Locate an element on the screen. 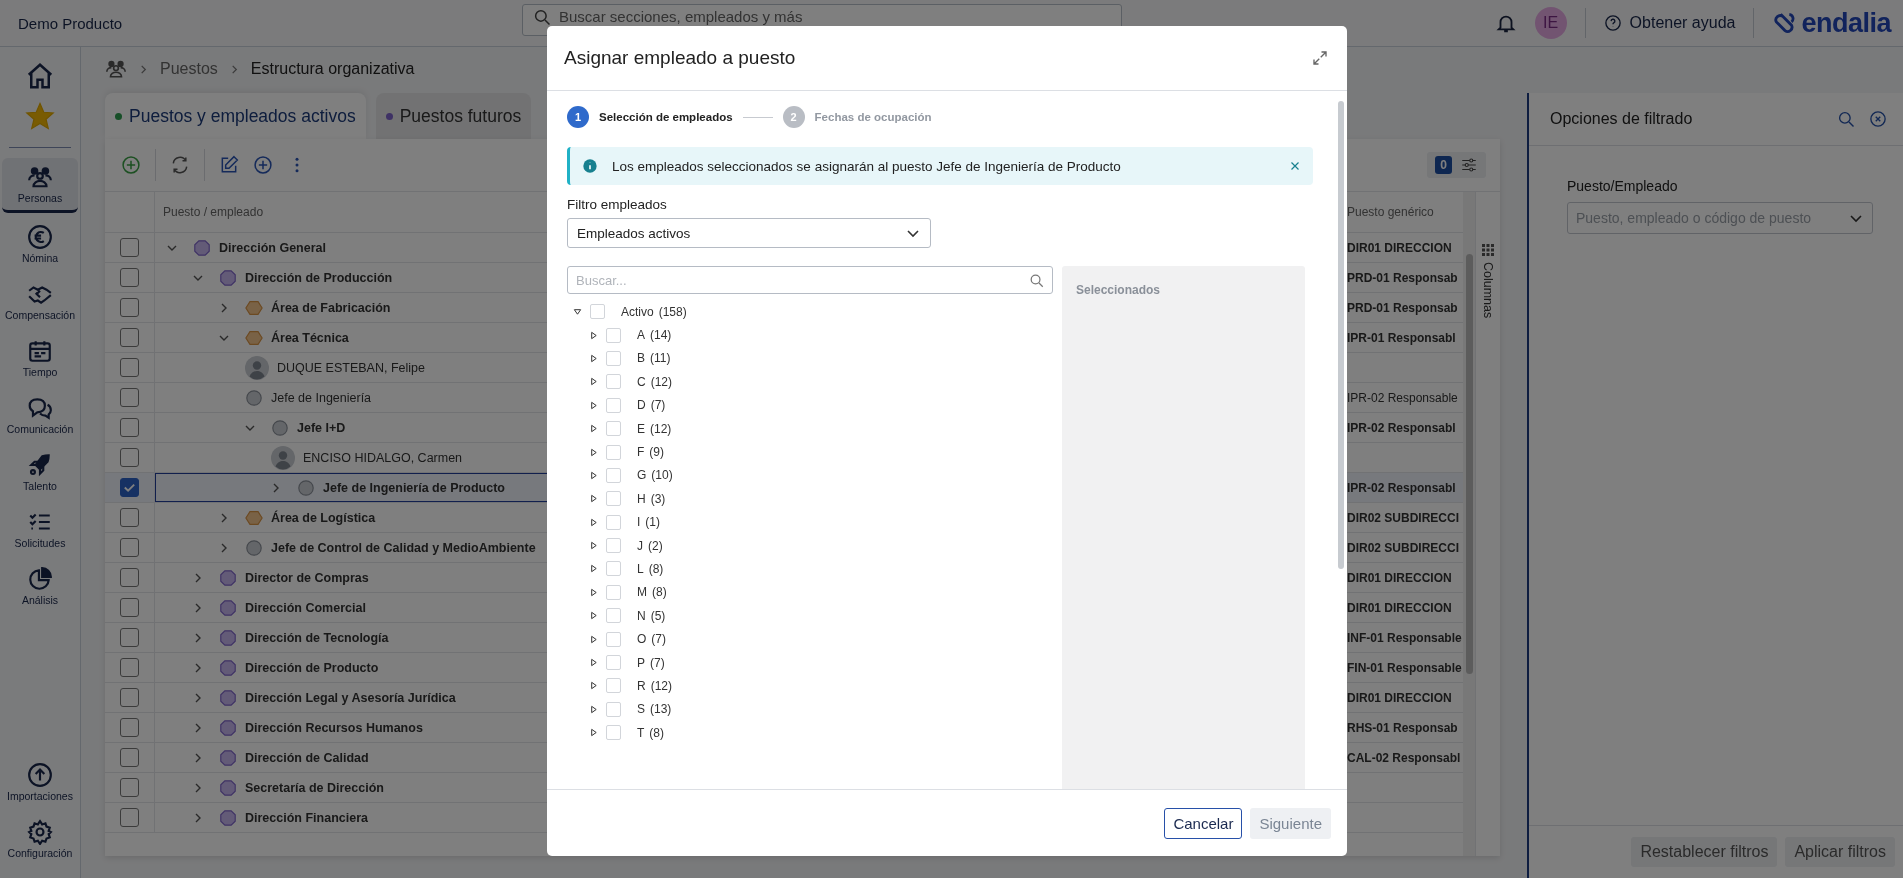 This screenshot has height=878, width=1903. breadcrumb-link: Puestos is located at coordinates (189, 69).